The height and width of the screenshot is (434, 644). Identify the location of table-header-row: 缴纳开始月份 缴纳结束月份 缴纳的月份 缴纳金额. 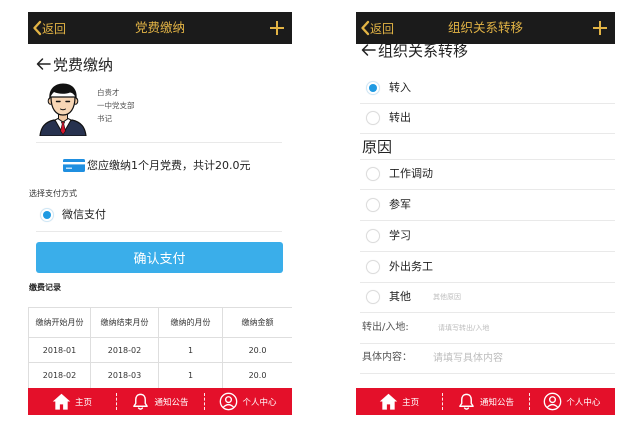
(160, 322).